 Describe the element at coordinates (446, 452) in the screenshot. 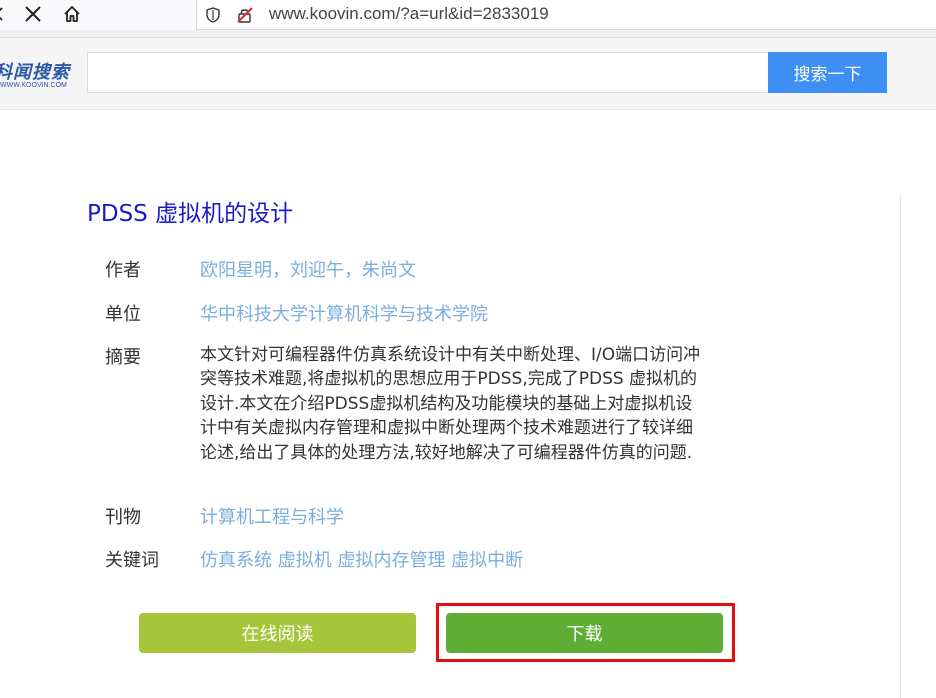

I see `abstract-line: 论述,给出了具体的处理方法,较好地解决了可编程器件仿真的问题.` at that location.